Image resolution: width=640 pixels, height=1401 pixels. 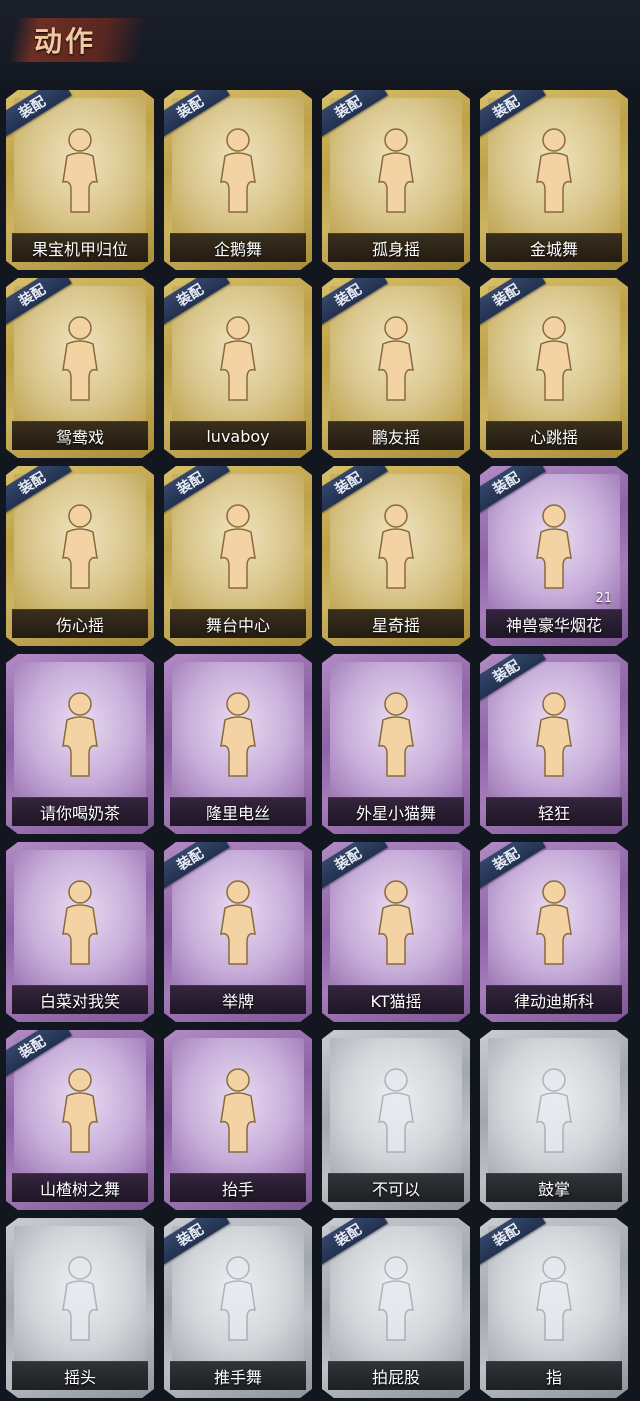 I want to click on card-label: 不可以, so click(x=395, y=1189).